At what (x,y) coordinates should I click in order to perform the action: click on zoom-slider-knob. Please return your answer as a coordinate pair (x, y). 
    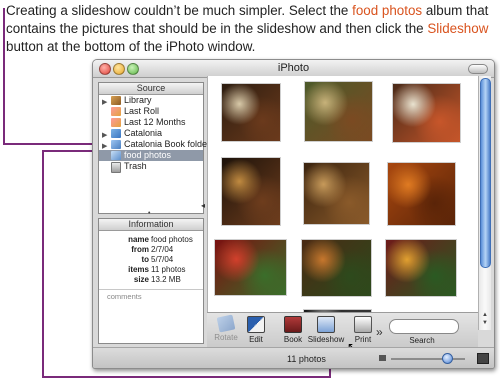
    Looking at the image, I should click on (447, 358).